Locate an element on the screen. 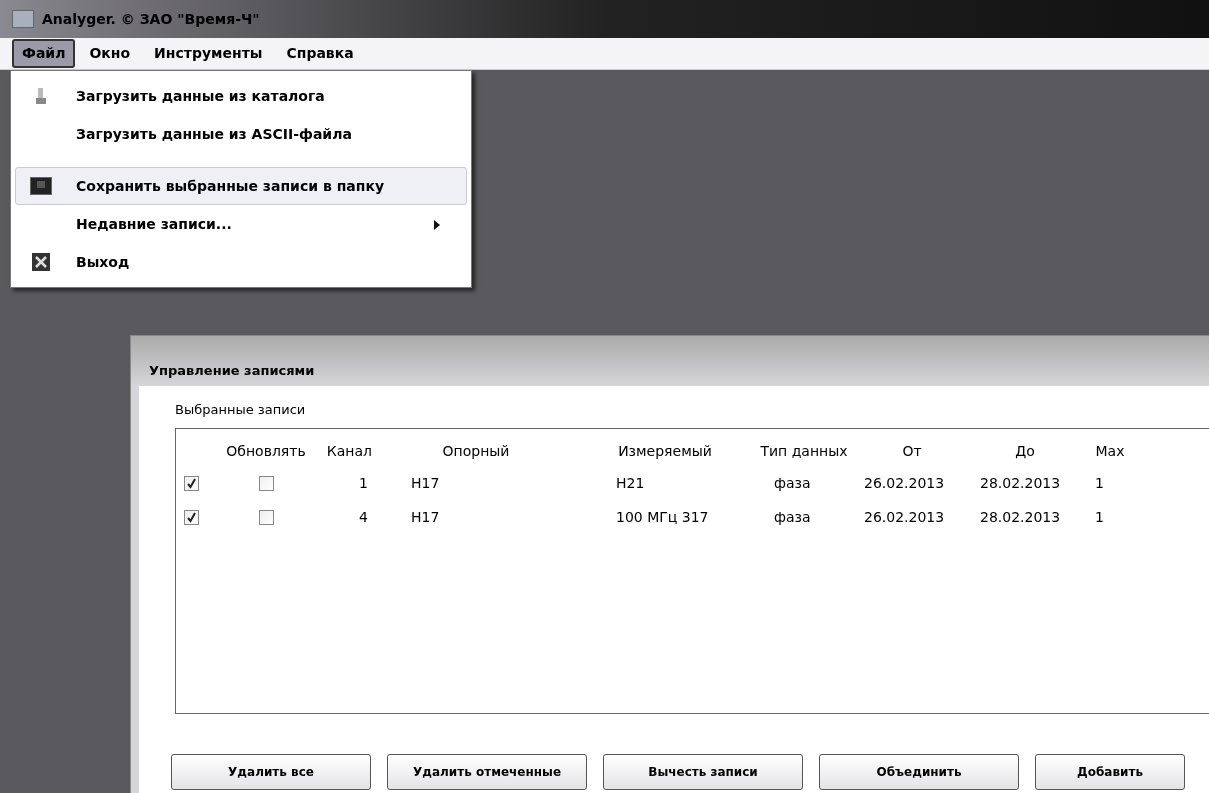 The width and height of the screenshot is (1209, 793). column-header: До is located at coordinates (1025, 451).